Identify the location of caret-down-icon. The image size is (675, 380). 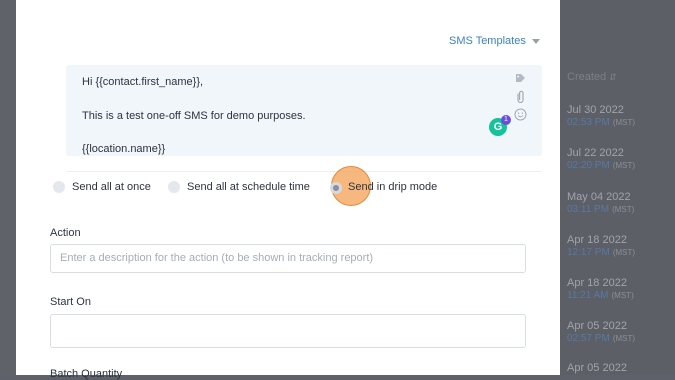
(535, 41).